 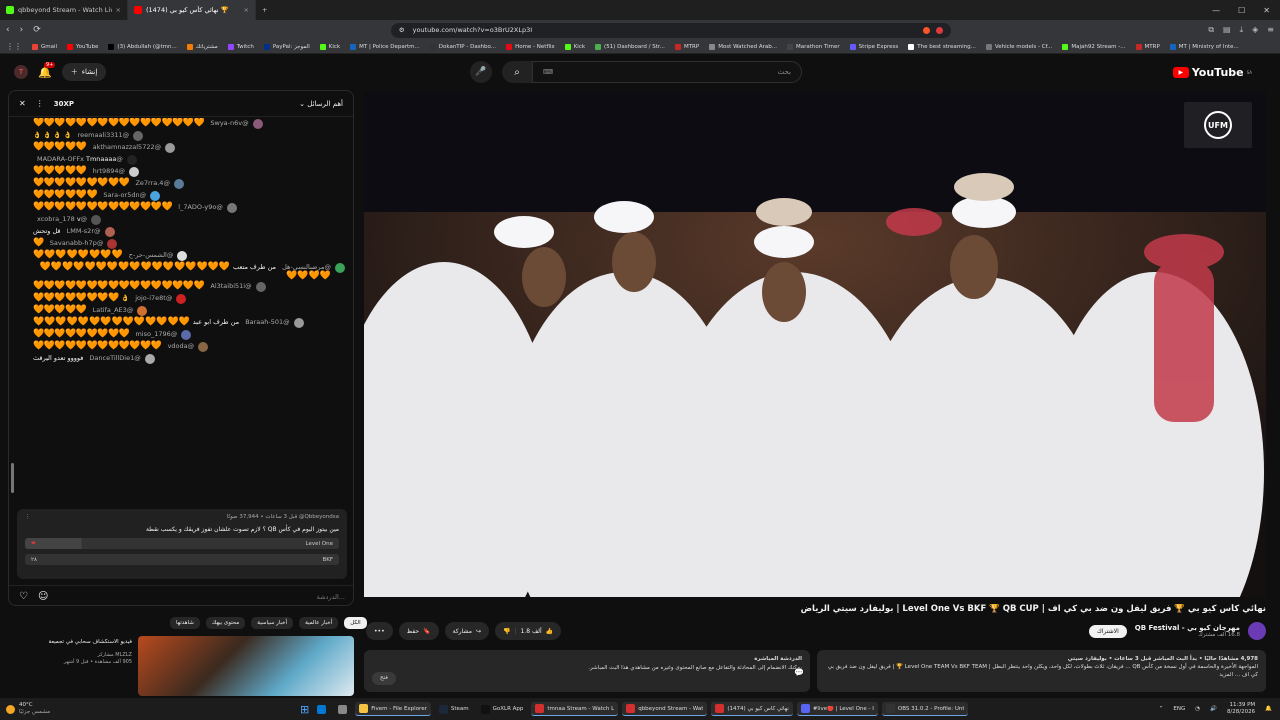 I want to click on chat-message: @Ze7rra.4 🧡🧡🧡🧡🧡🧡🧡🧡🧡, so click(x=181, y=184).